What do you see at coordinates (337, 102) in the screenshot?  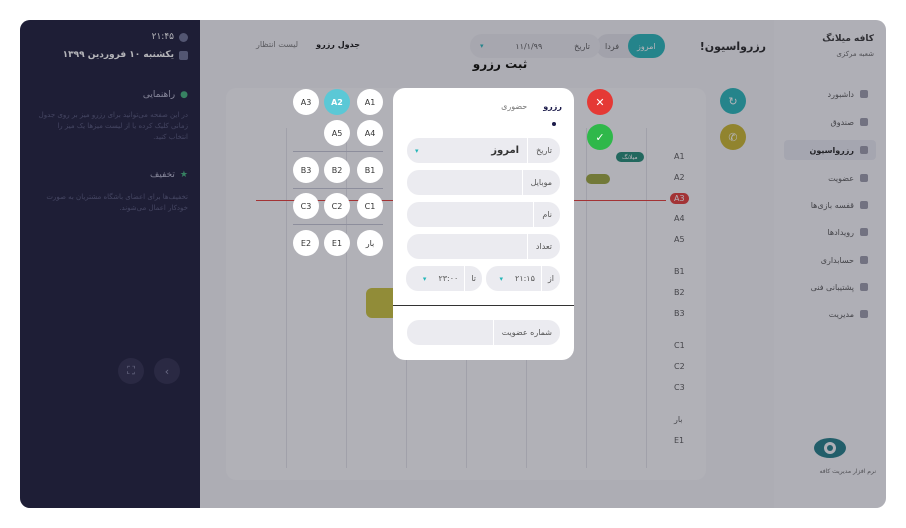 I see `table-option-selected: A2` at bounding box center [337, 102].